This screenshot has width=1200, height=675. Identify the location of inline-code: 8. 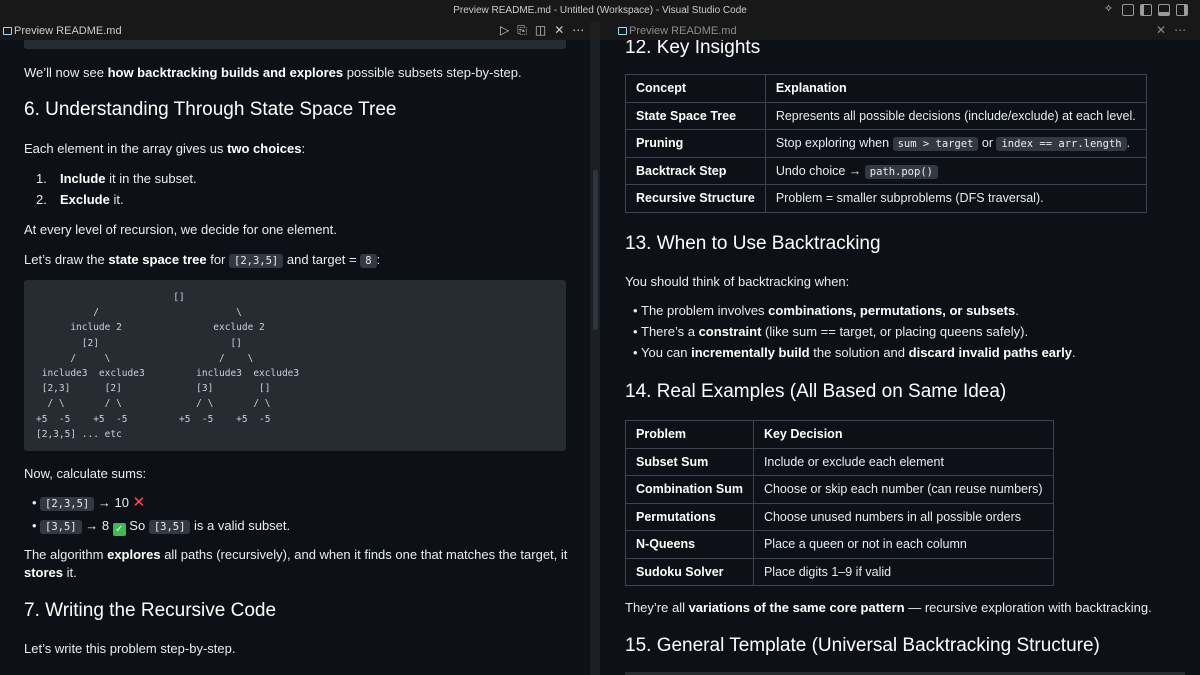
(368, 261).